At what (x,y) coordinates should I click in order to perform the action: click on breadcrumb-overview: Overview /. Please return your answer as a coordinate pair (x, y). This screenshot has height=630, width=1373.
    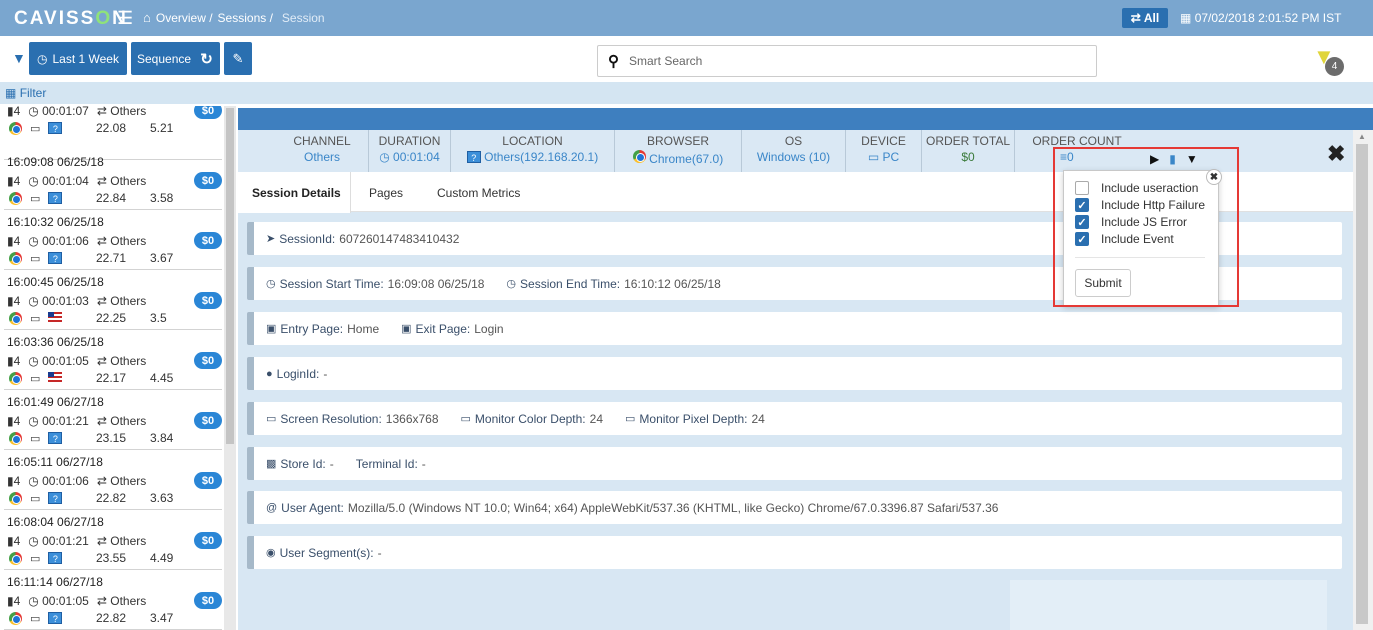
    Looking at the image, I should click on (184, 18).